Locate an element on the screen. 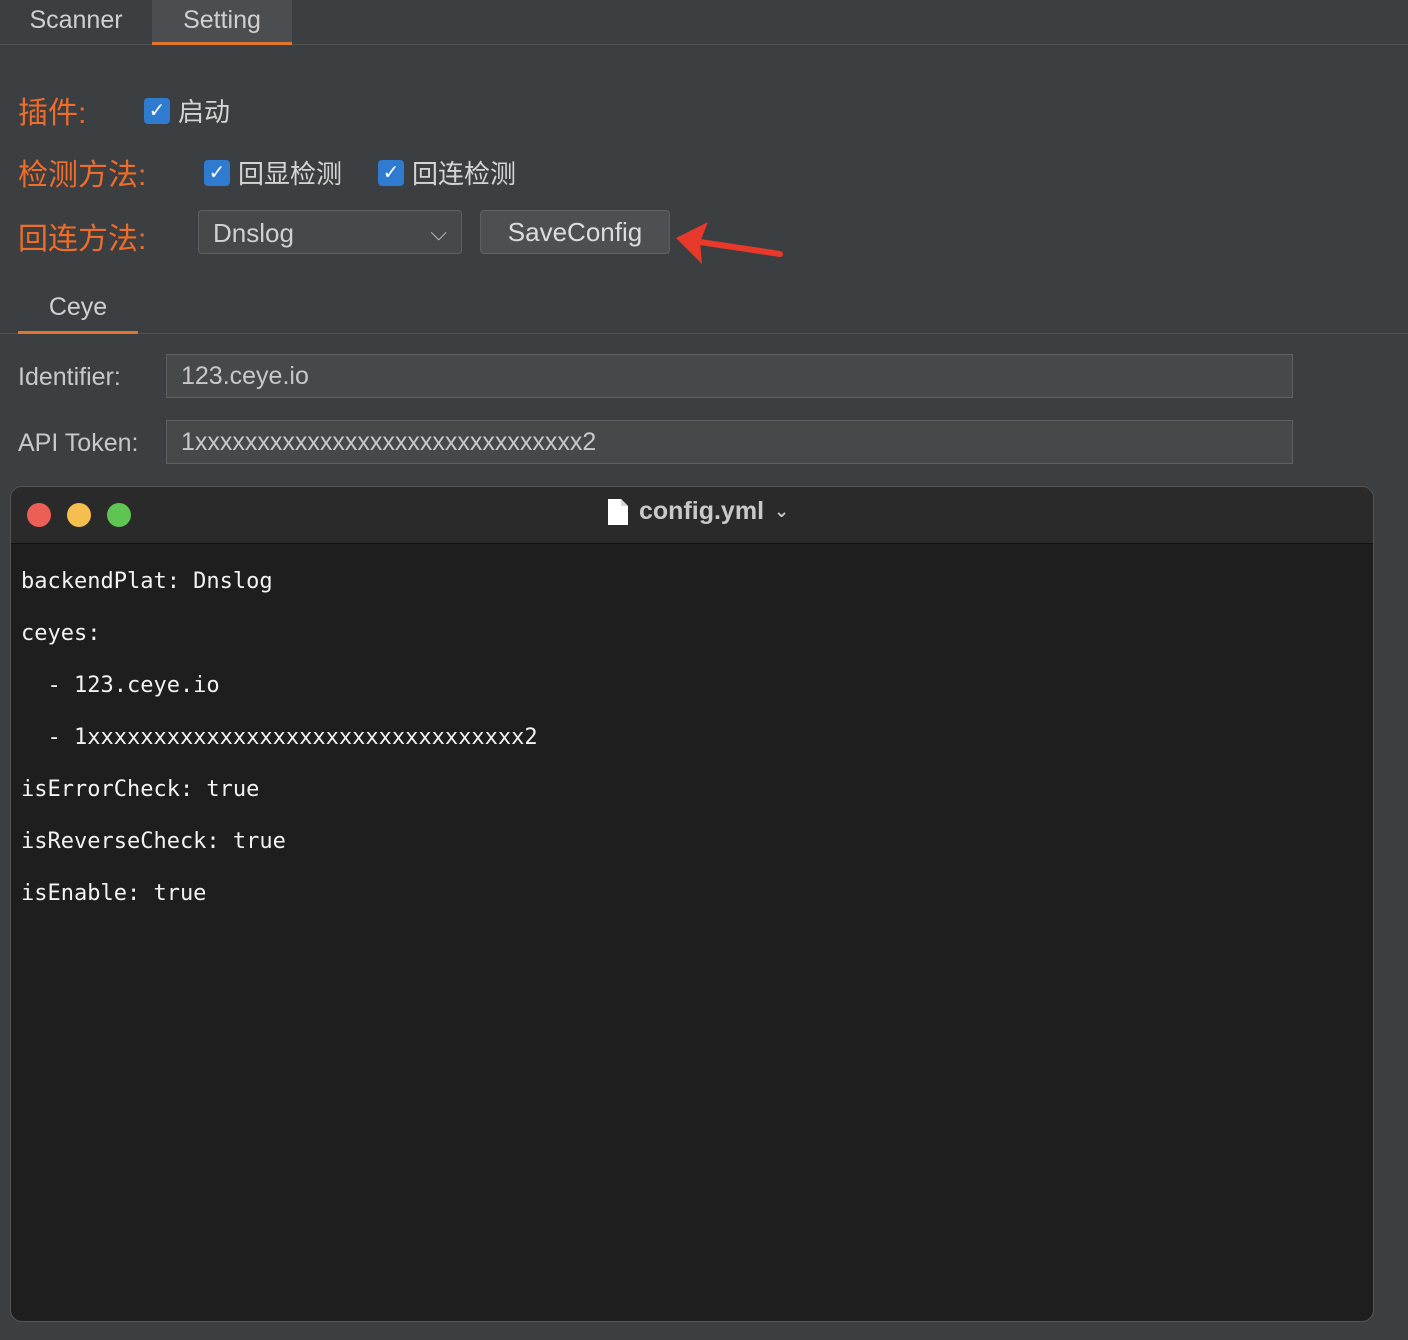  detect-method-label: 检测方法: is located at coordinates (82, 175).